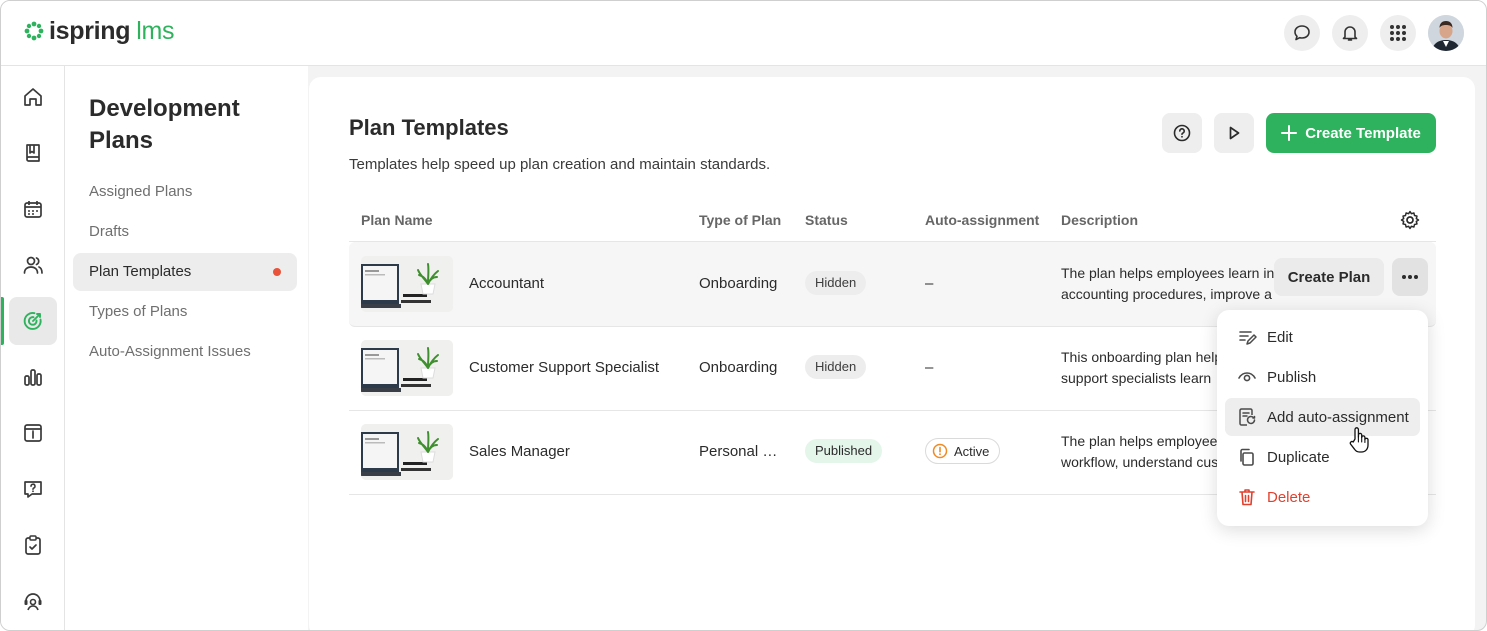  What do you see at coordinates (982, 220) in the screenshot?
I see `col-auto-assignment: Auto-assignment` at bounding box center [982, 220].